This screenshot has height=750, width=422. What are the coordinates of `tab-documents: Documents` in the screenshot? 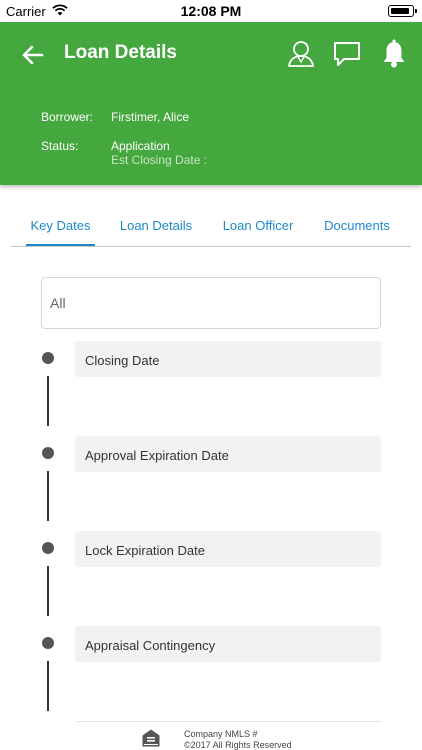 It's located at (357, 225).